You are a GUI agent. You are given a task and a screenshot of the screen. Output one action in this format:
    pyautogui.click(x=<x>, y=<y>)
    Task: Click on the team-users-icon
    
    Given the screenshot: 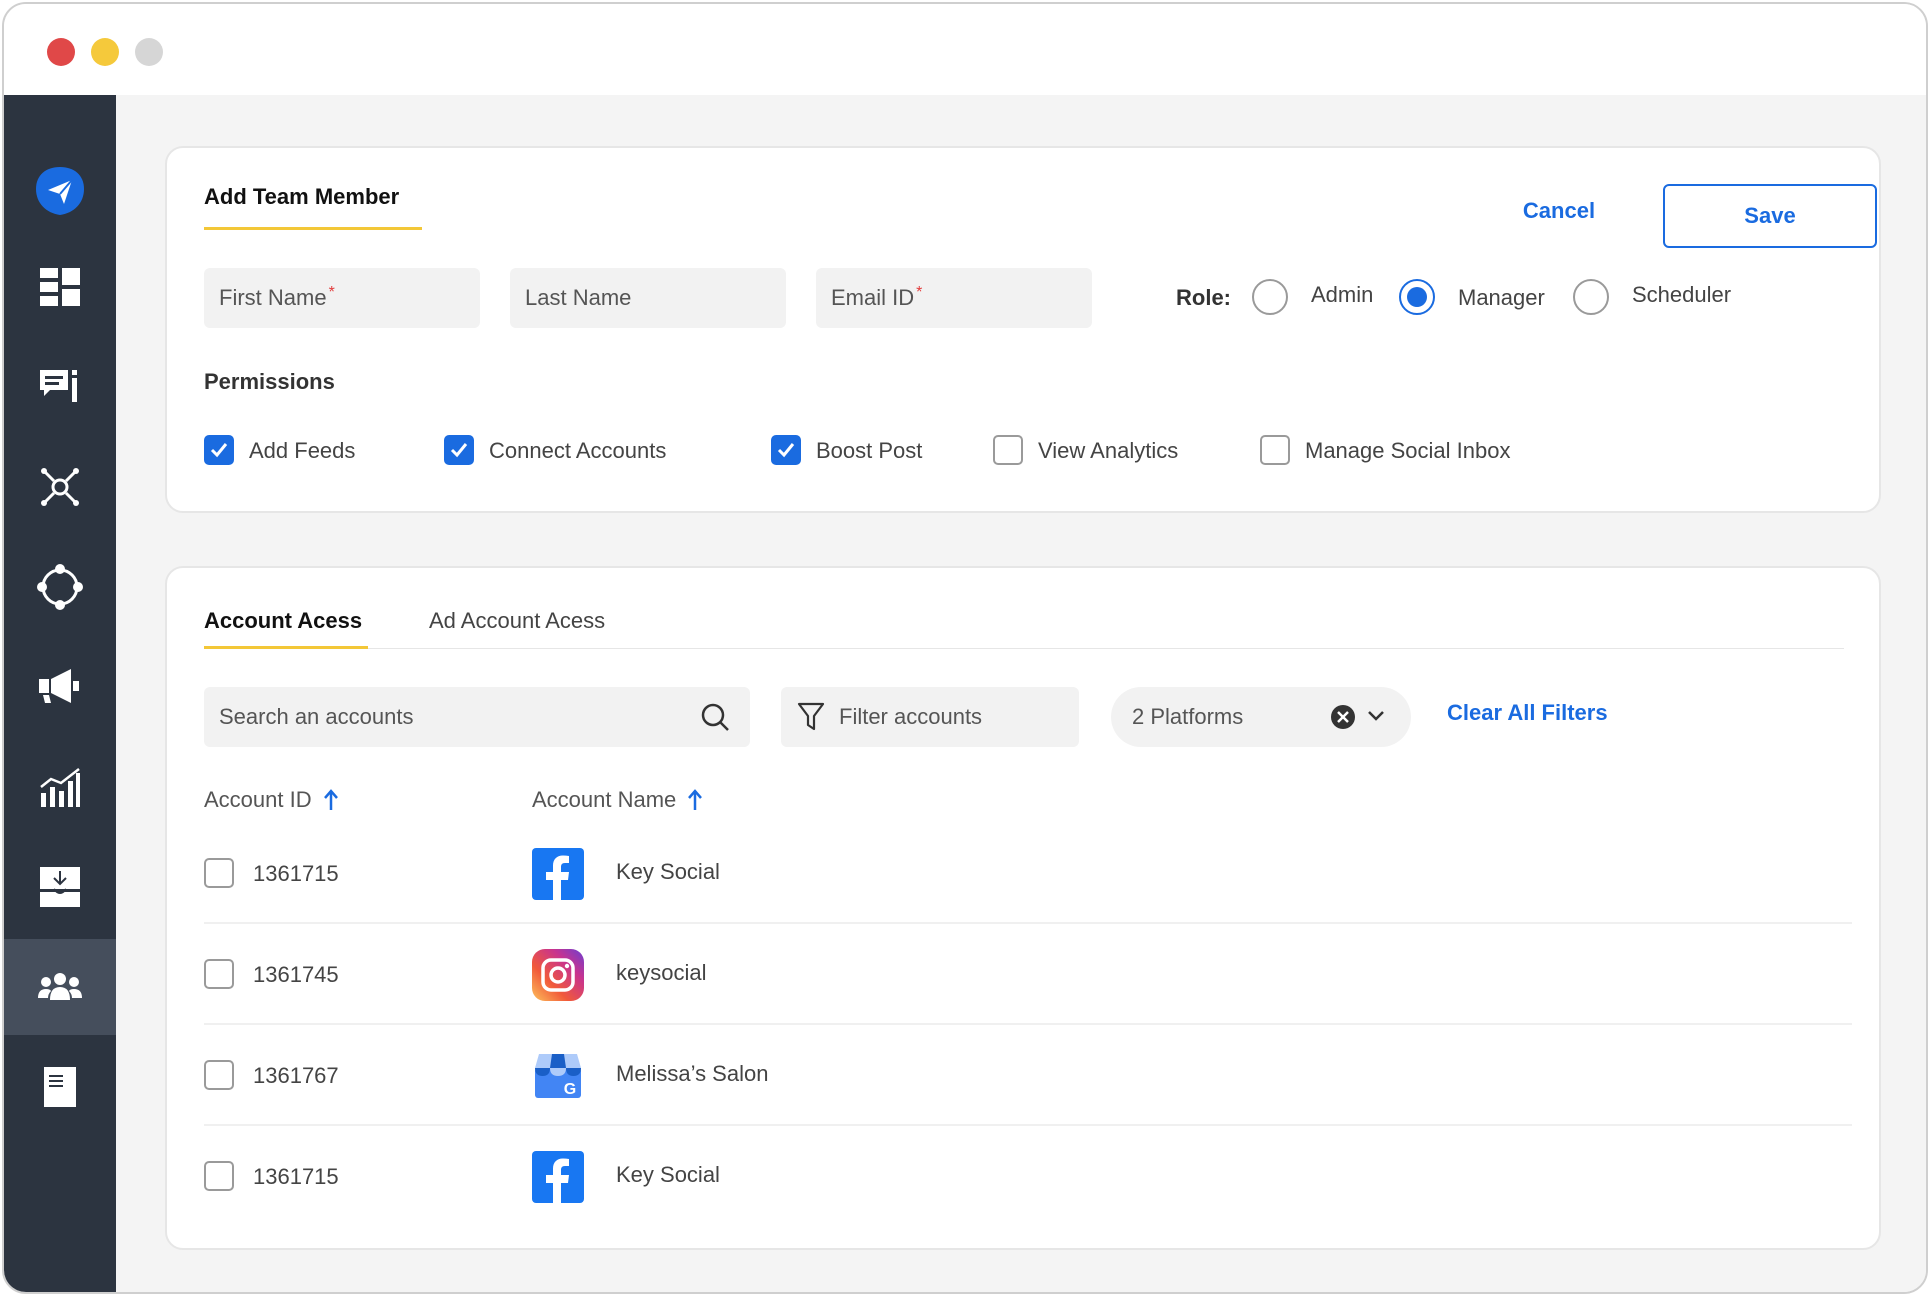 What is the action you would take?
    pyautogui.click(x=60, y=986)
    